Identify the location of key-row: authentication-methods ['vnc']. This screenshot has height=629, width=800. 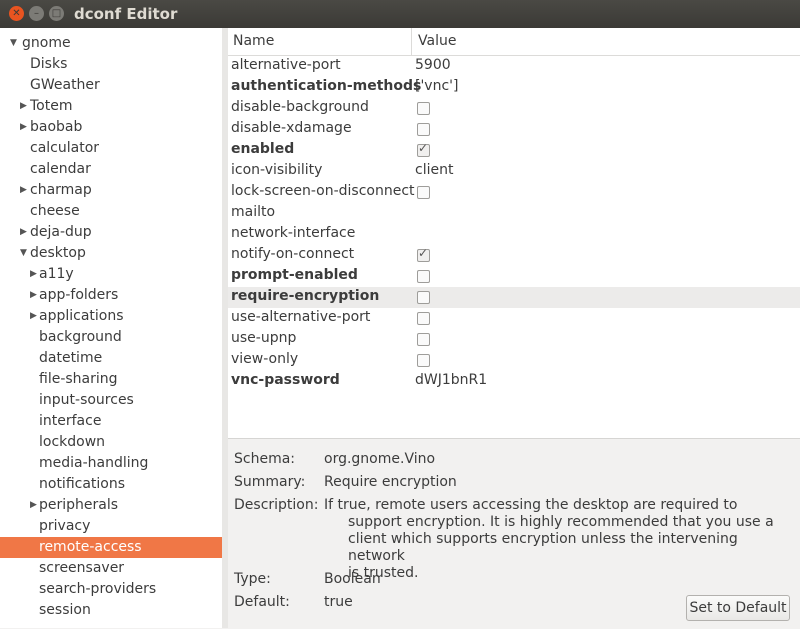
(514, 87).